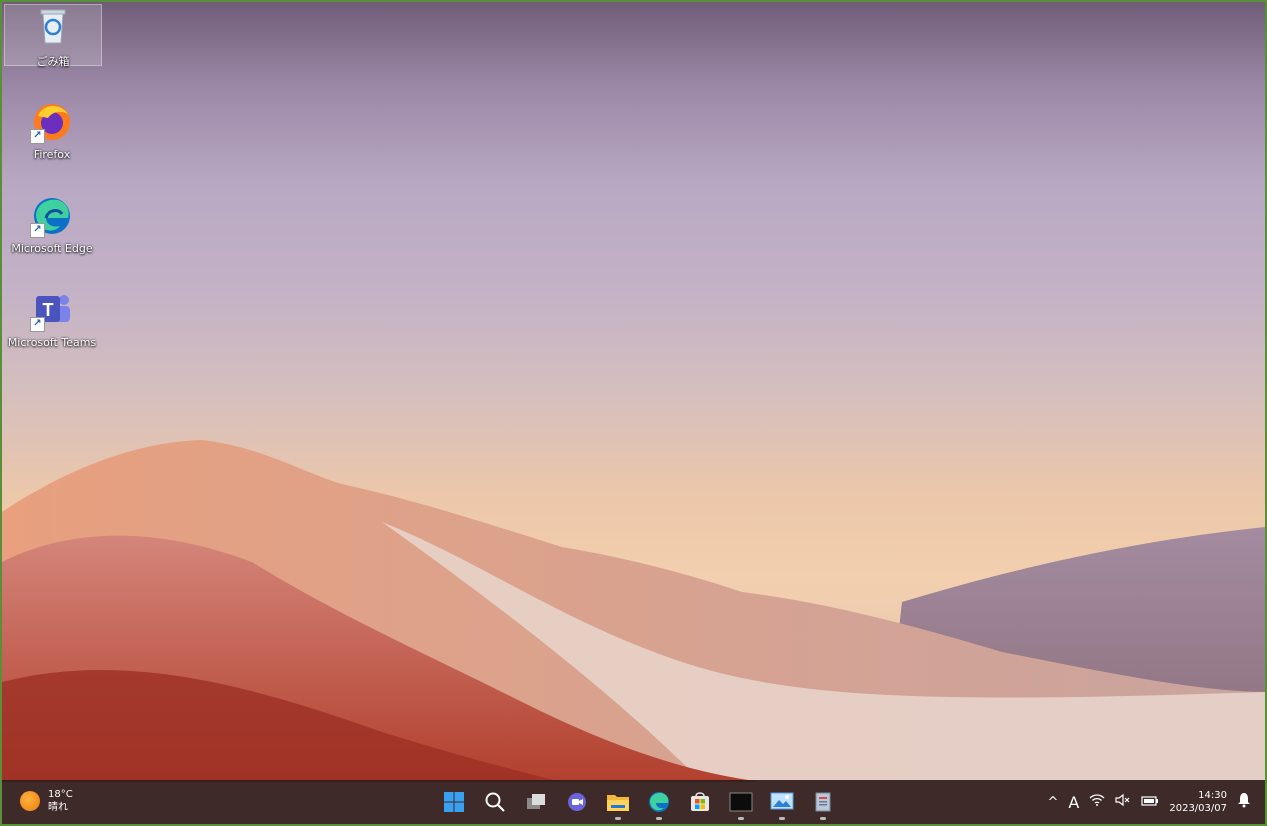 The height and width of the screenshot is (826, 1267). Describe the element at coordinates (1198, 808) in the screenshot. I see `clock-date: 2023/03/07` at that location.